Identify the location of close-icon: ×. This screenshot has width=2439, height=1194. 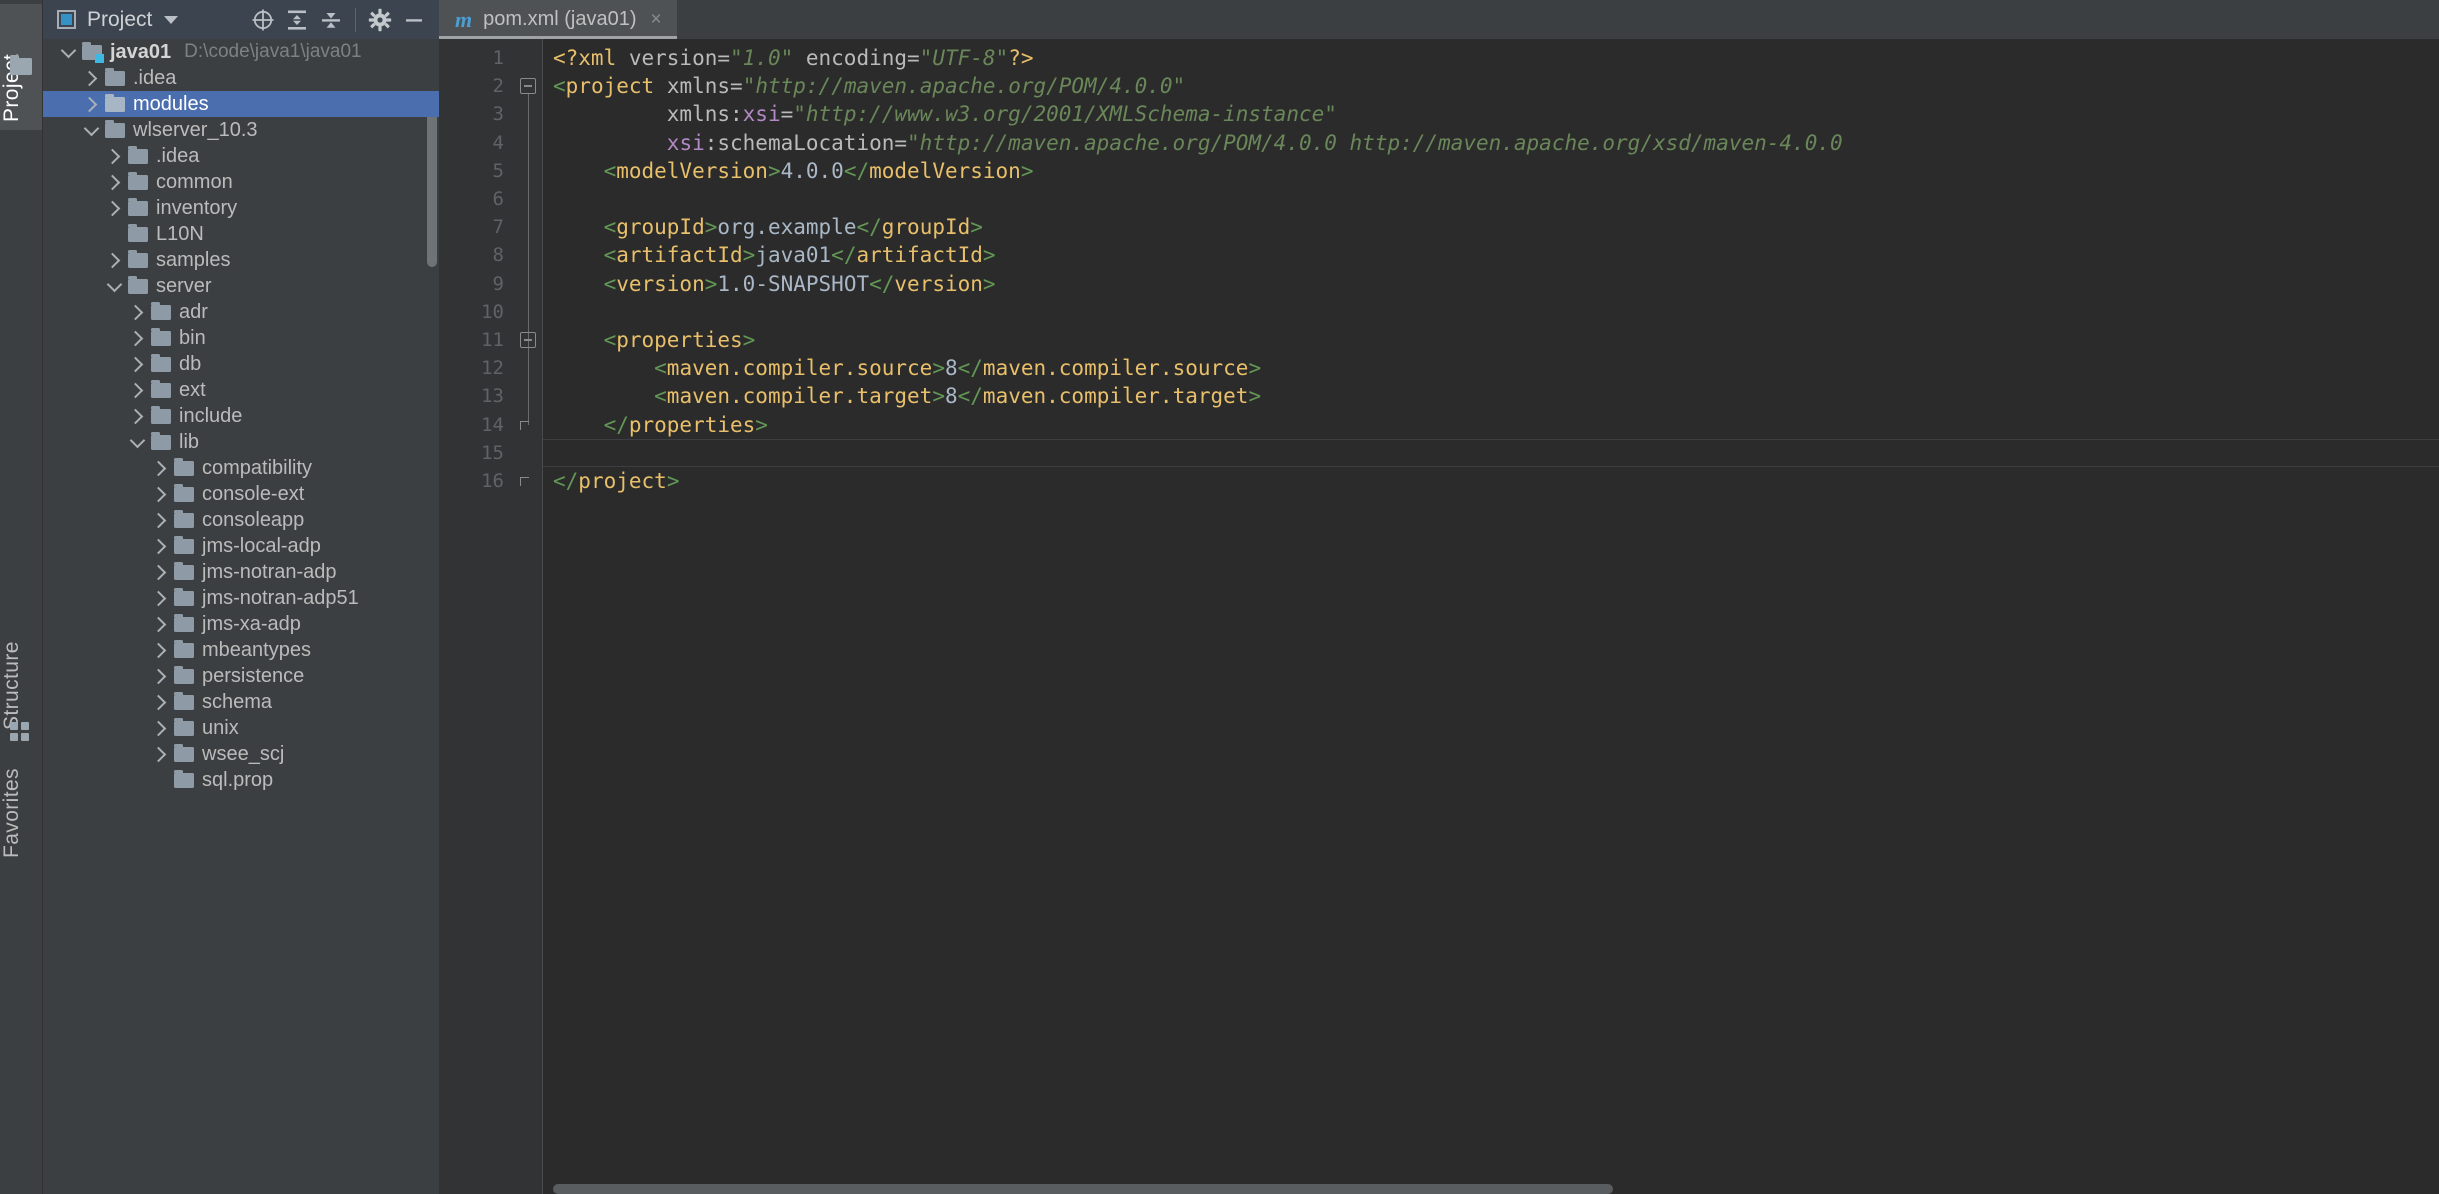
(656, 19).